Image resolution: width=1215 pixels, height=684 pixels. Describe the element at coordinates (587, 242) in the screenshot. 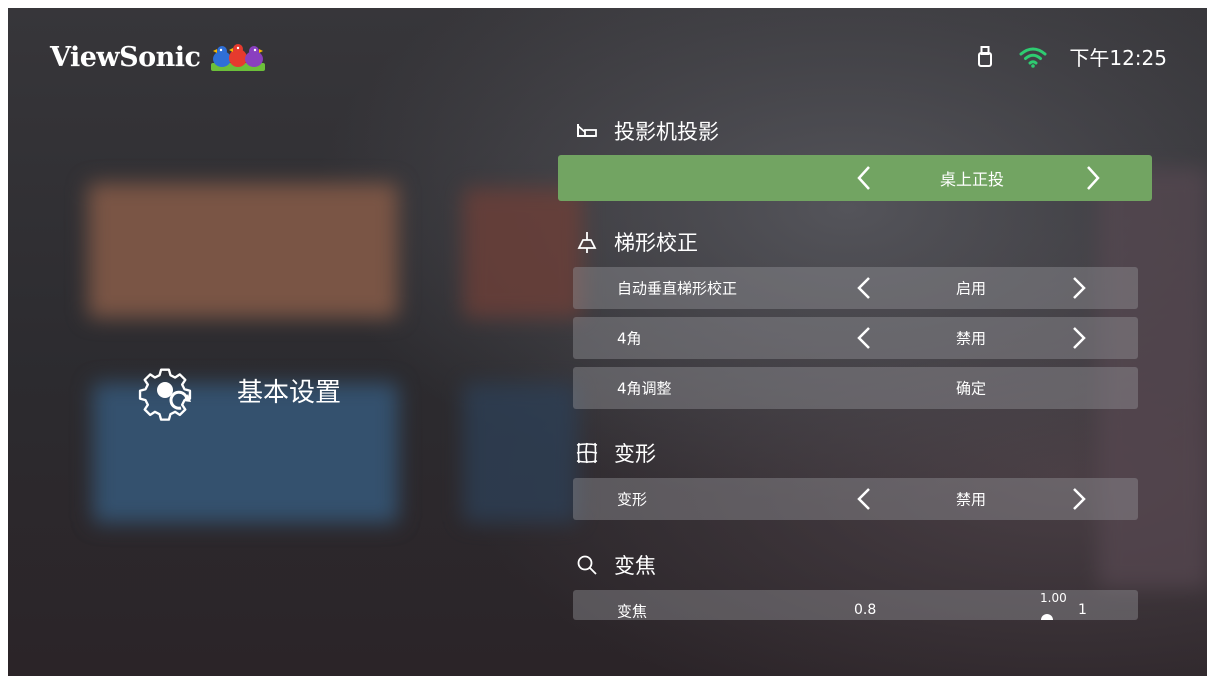

I see `keystone-icon` at that location.